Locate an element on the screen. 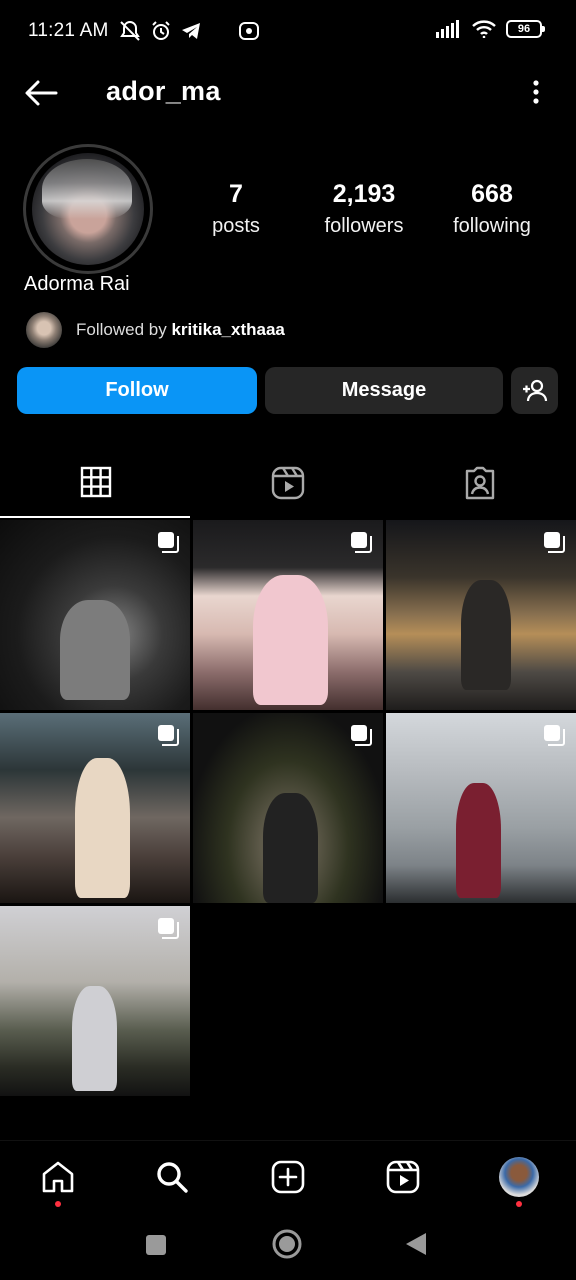 This screenshot has width=576, height=1280. stat-posts-label: posts is located at coordinates (236, 226).